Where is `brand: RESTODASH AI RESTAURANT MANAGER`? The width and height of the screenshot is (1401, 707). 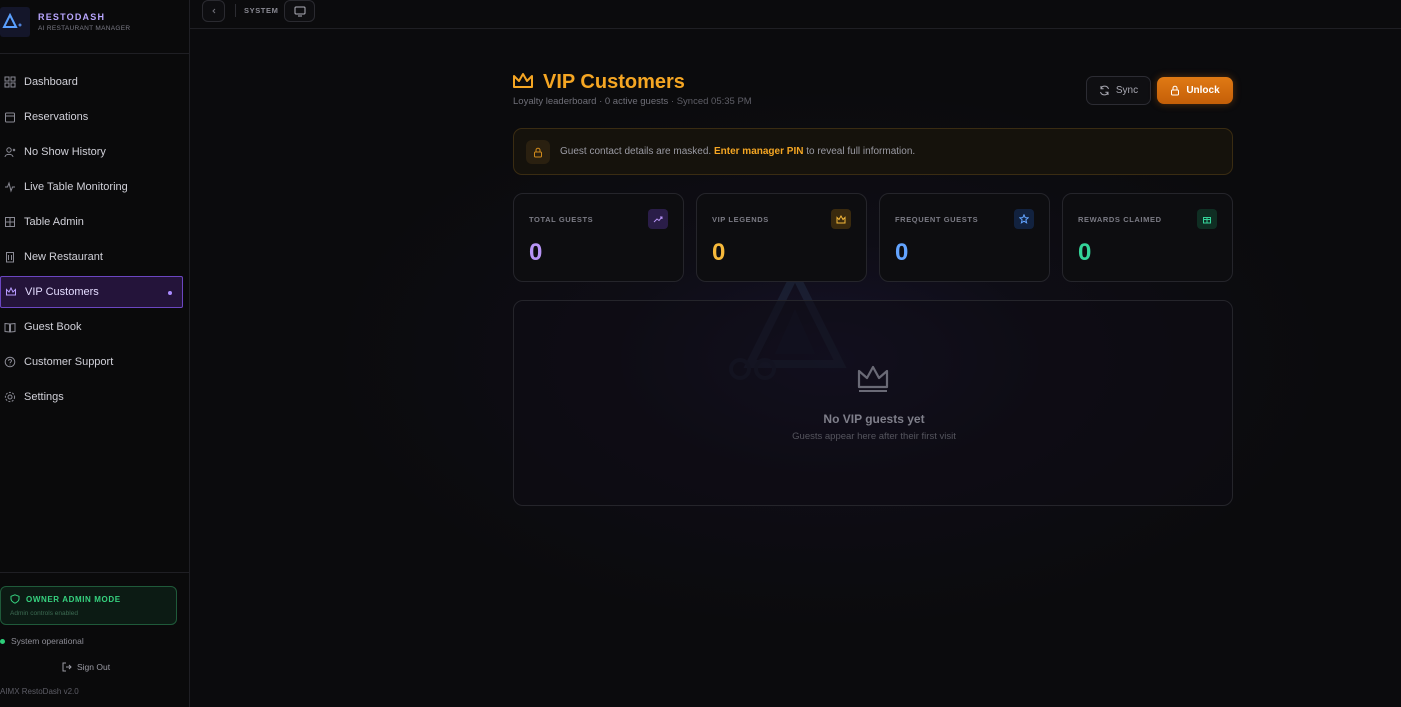 brand: RESTODASH AI RESTAURANT MANAGER is located at coordinates (94, 27).